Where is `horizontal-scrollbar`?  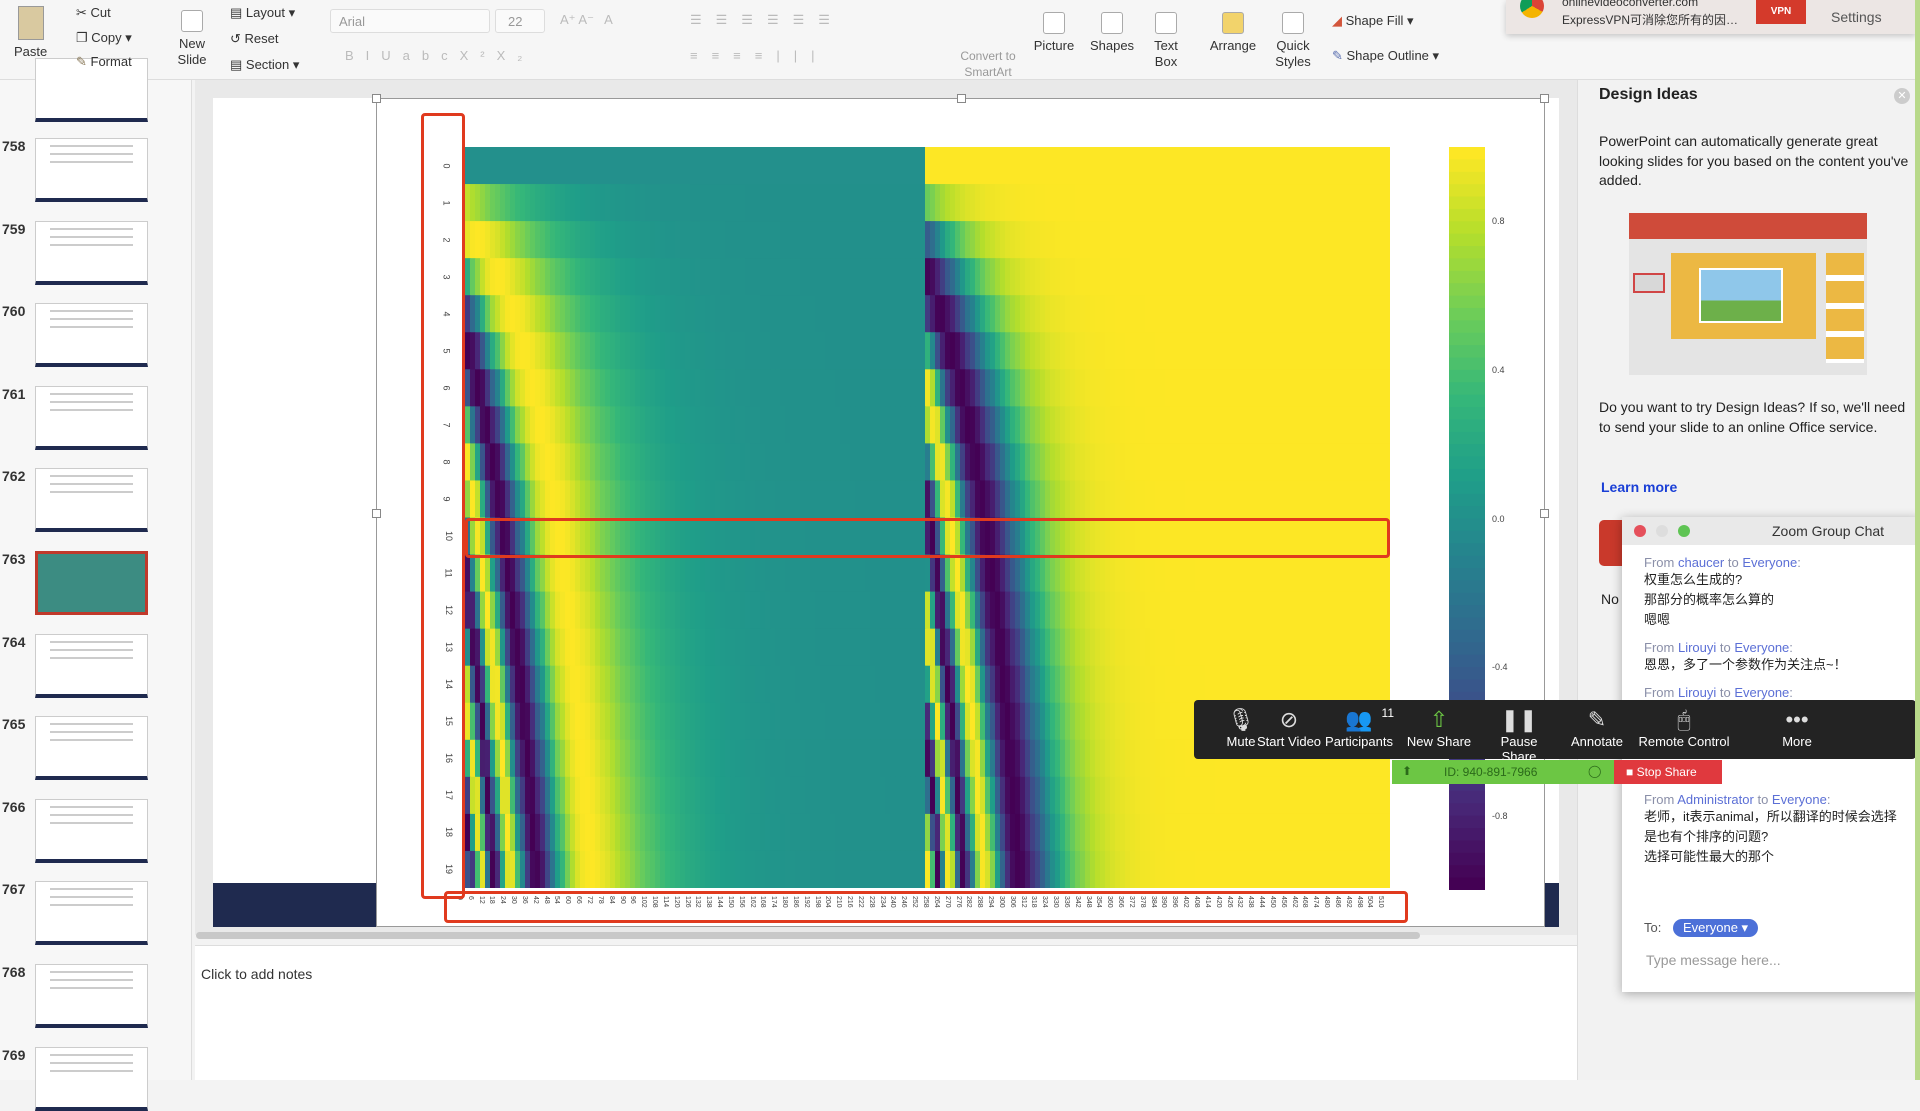
horizontal-scrollbar is located at coordinates (808, 935).